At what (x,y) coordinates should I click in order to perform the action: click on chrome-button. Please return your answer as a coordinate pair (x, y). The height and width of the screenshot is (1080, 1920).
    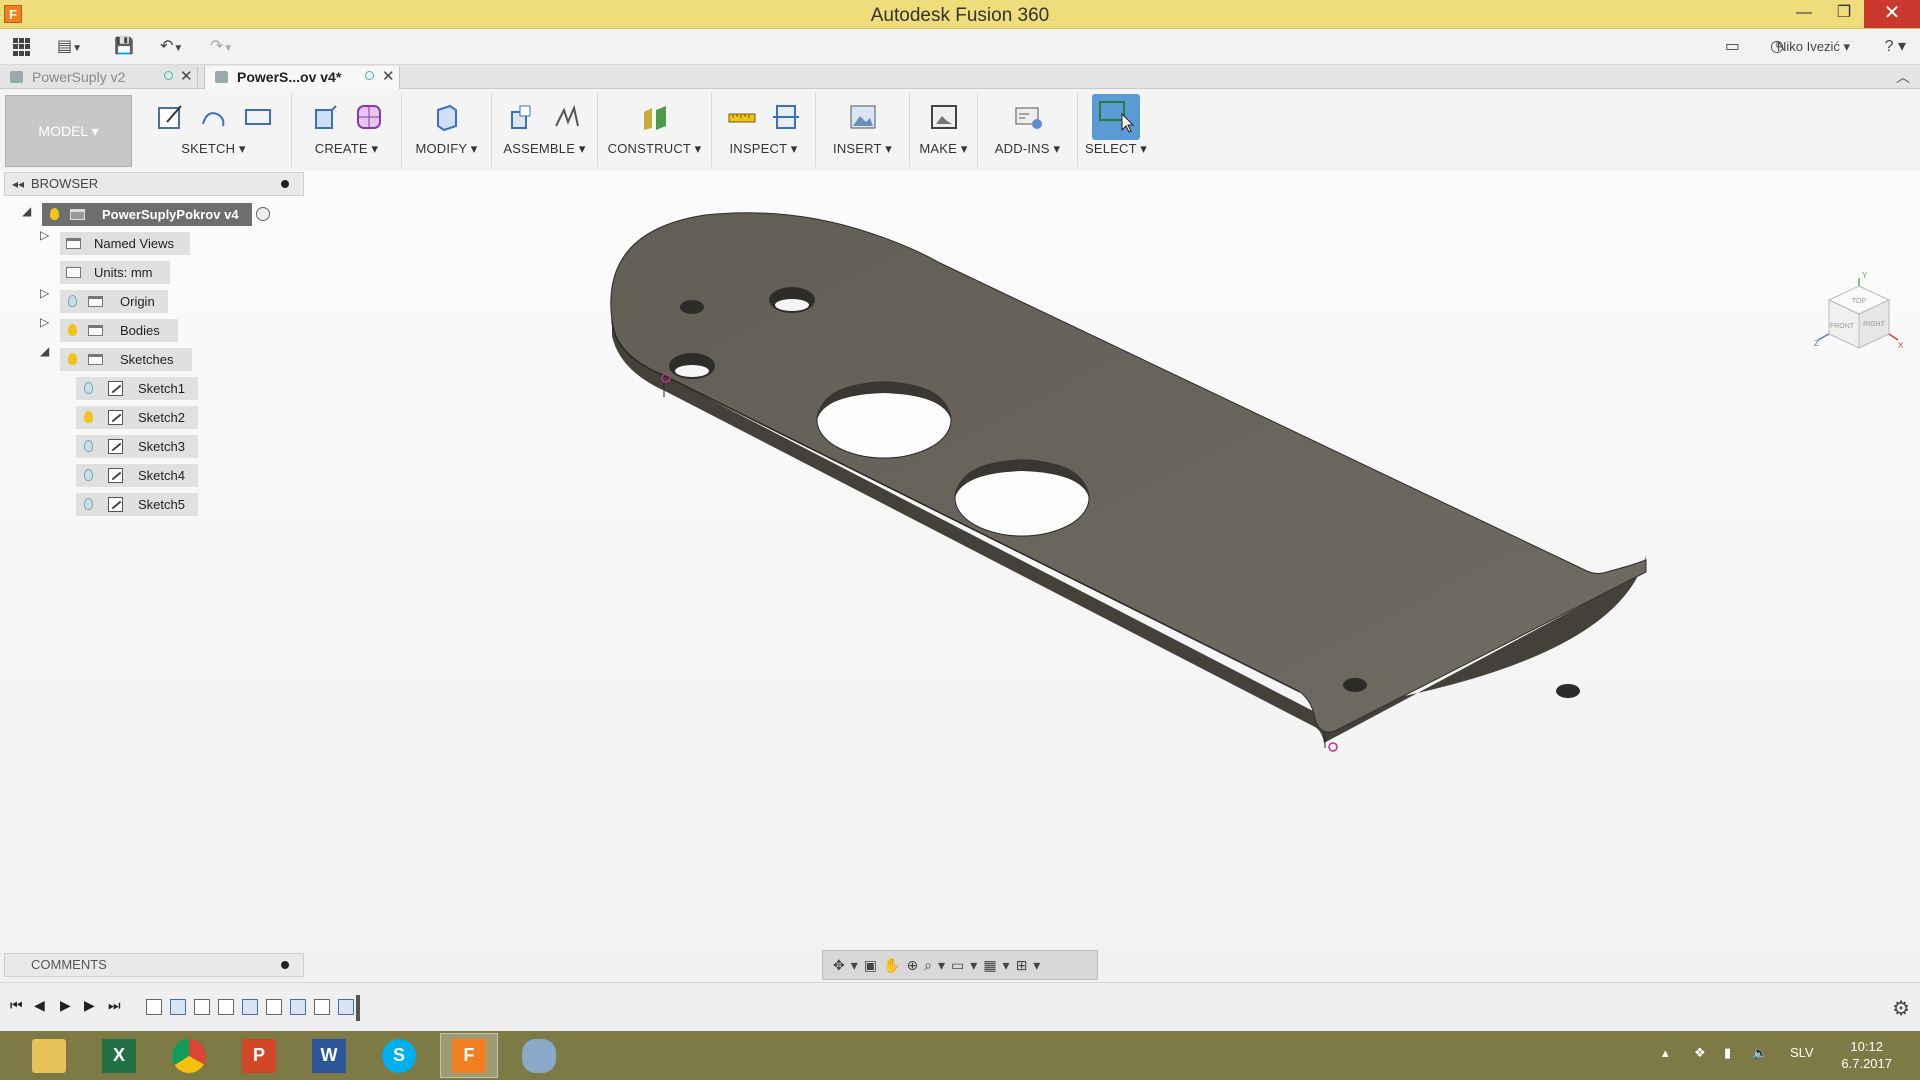
    Looking at the image, I should click on (189, 1055).